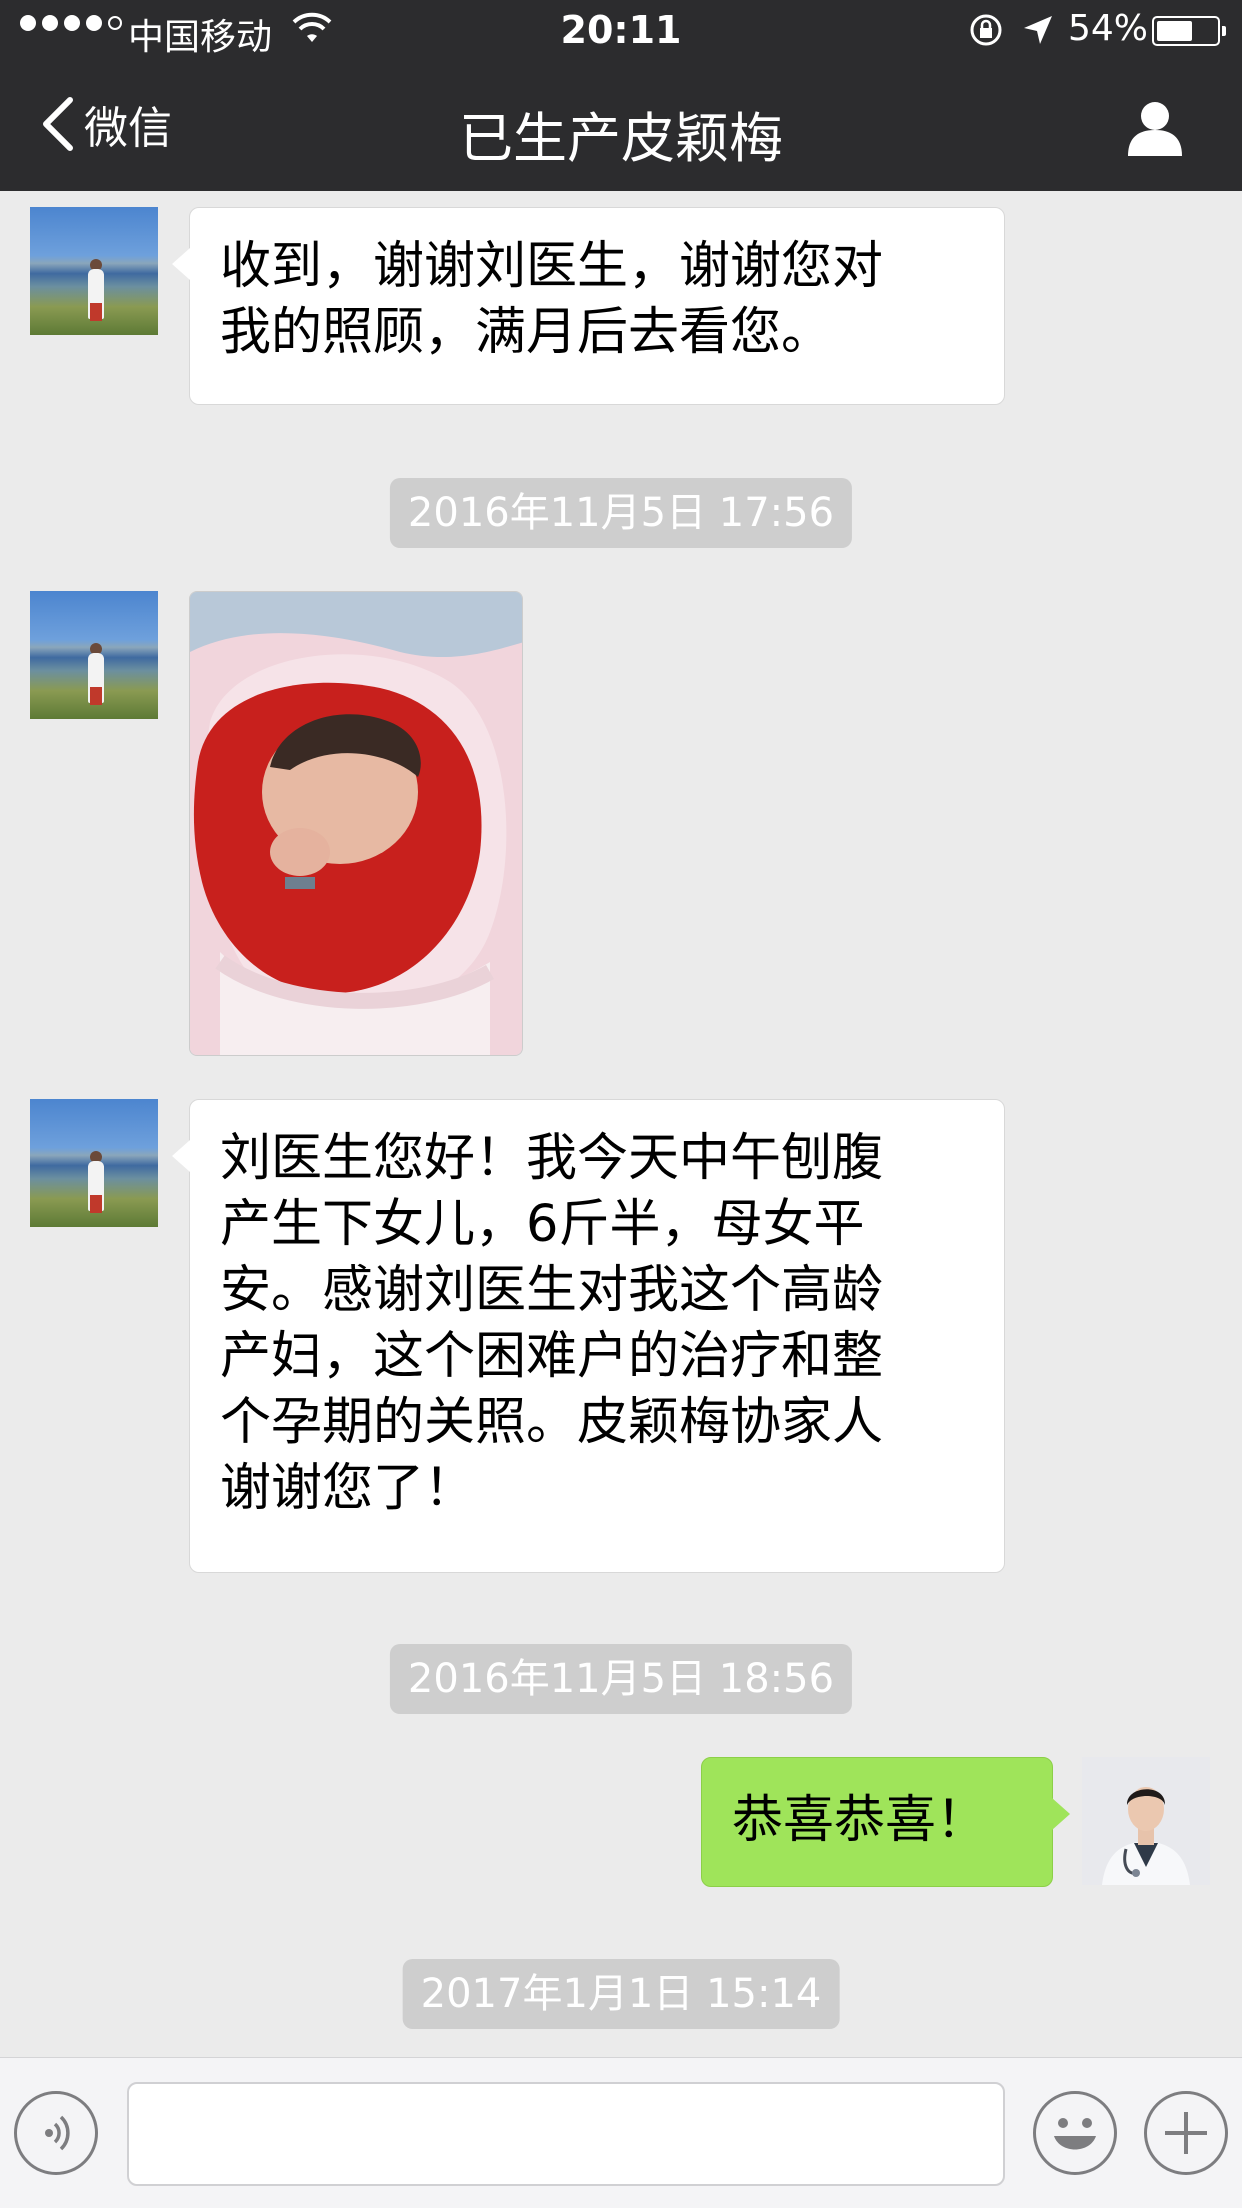  I want to click on newborn-photo, so click(356, 823).